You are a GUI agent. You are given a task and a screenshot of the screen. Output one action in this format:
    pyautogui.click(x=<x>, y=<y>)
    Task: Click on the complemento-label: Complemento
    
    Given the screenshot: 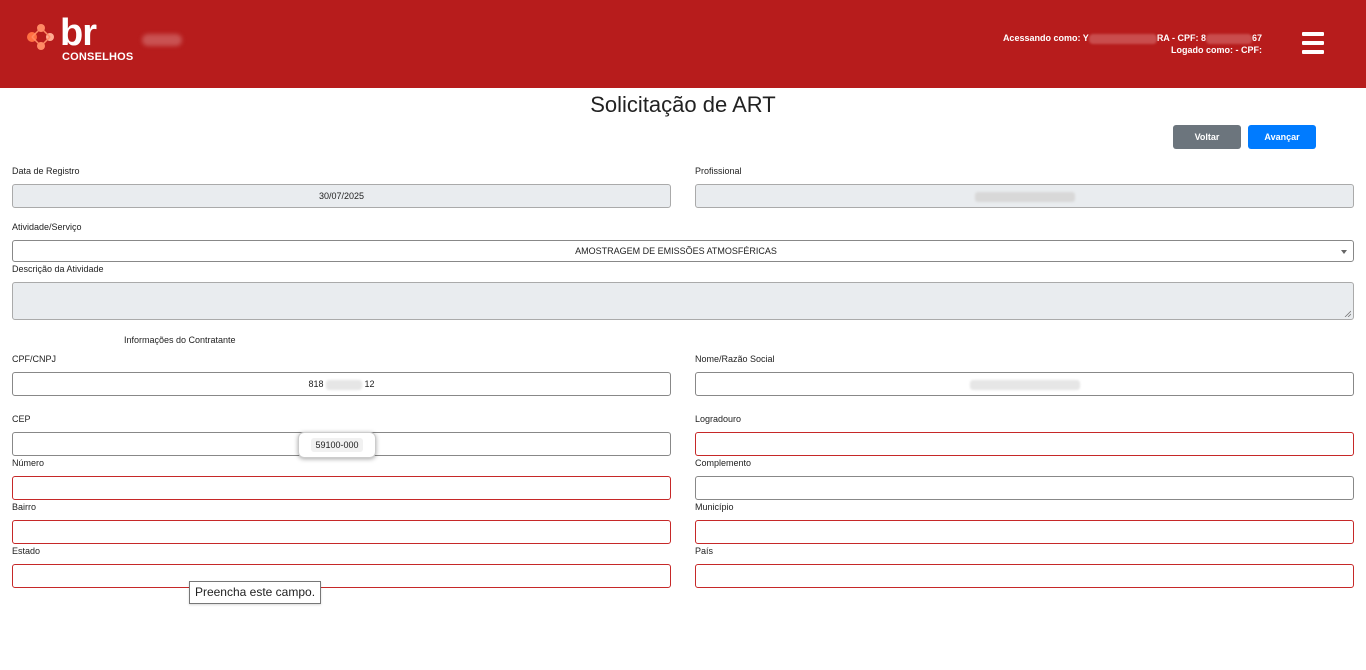 What is the action you would take?
    pyautogui.click(x=723, y=463)
    